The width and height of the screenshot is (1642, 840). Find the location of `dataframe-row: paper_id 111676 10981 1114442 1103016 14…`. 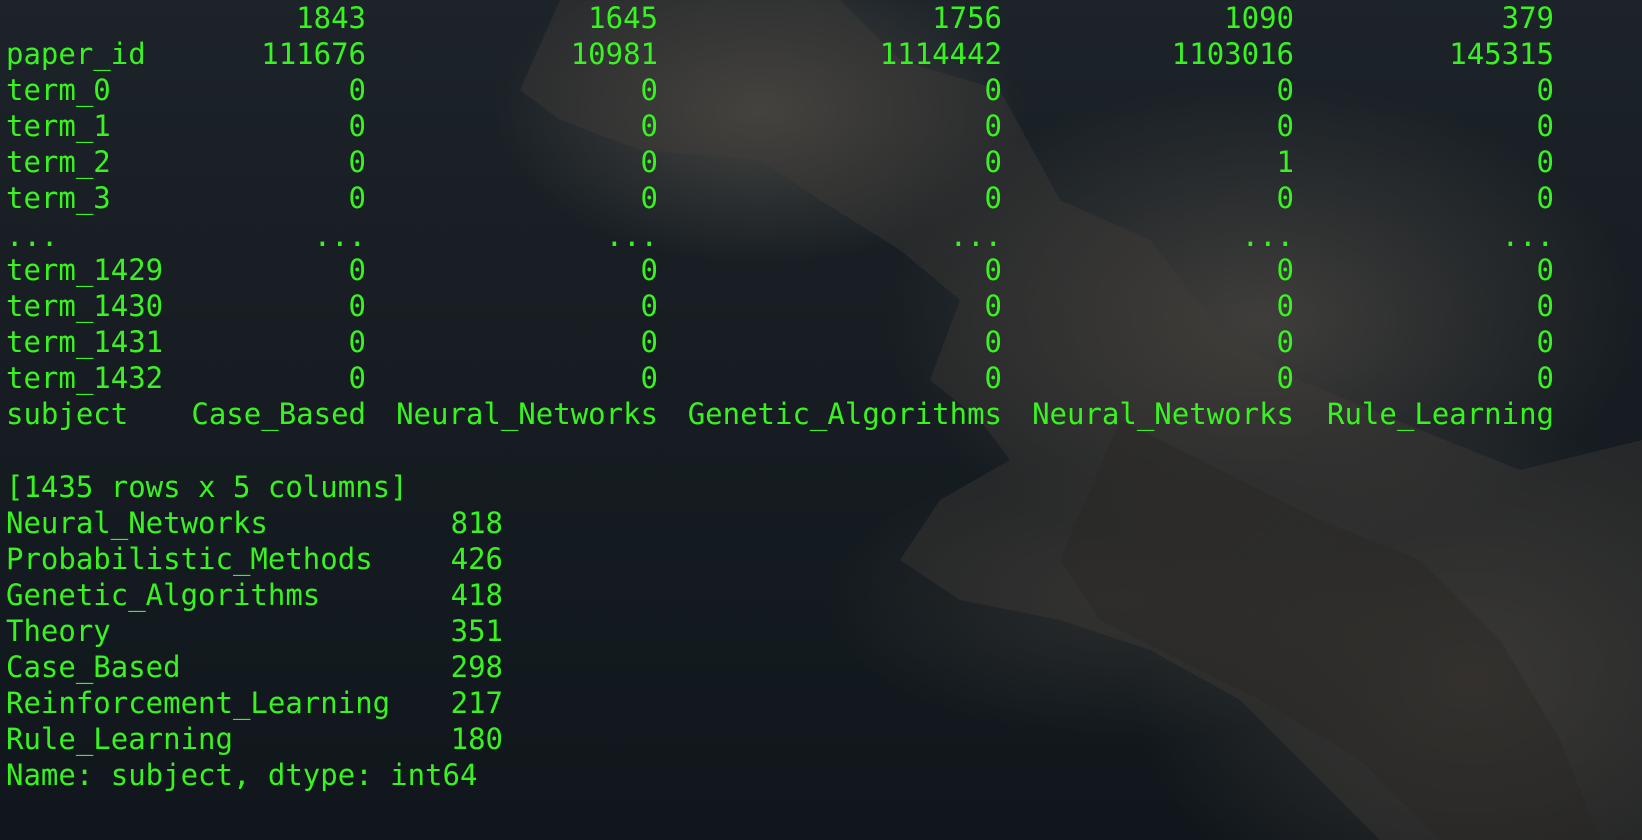

dataframe-row: paper_id 111676 10981 1114442 1103016 14… is located at coordinates (780, 54).